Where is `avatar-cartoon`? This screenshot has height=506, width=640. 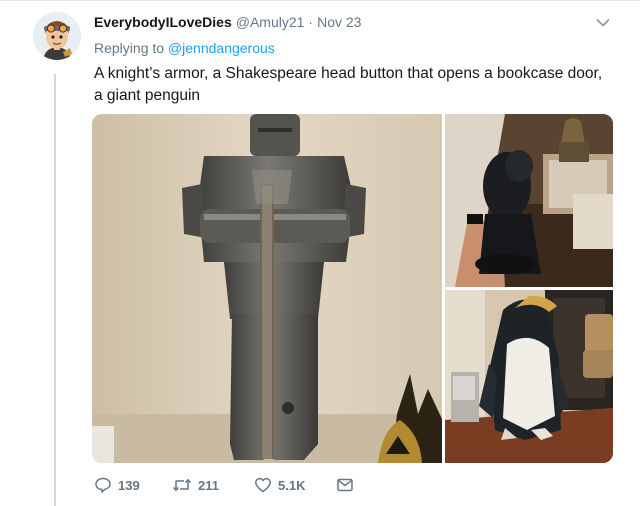
avatar-cartoon is located at coordinates (57, 36).